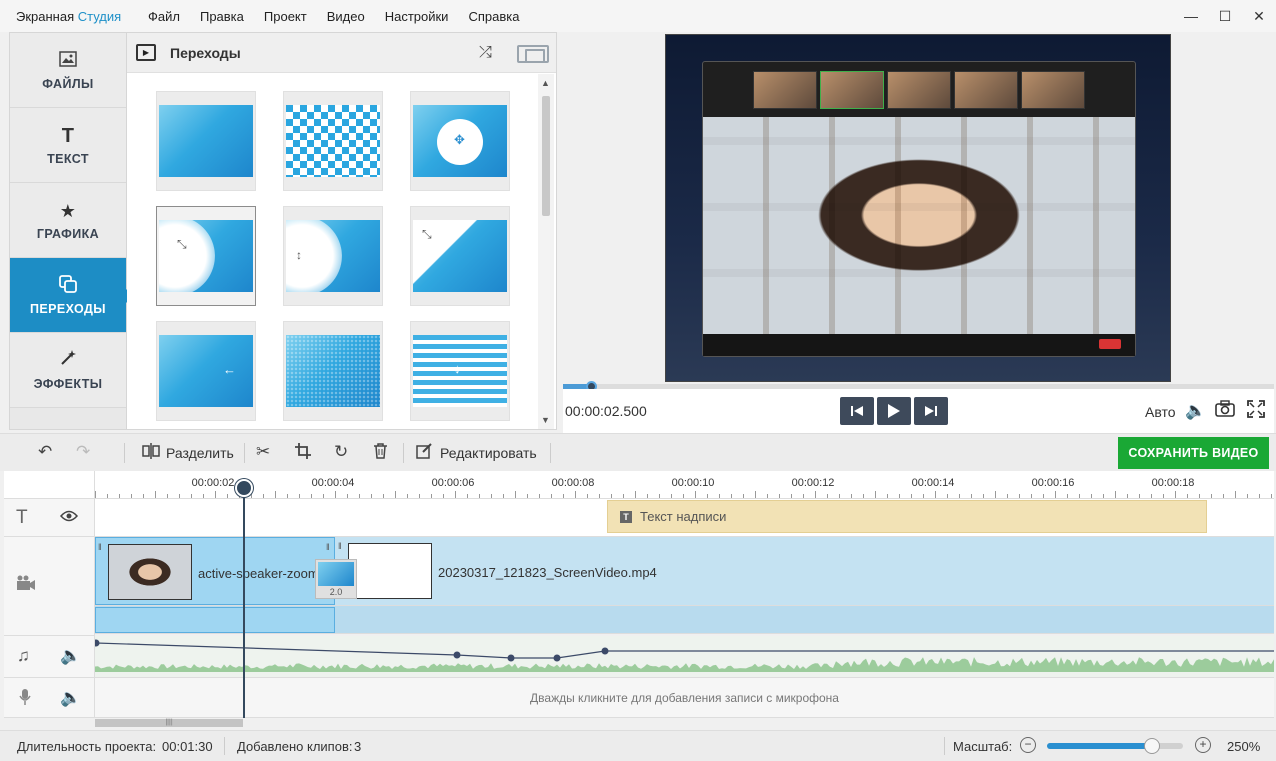 This screenshot has width=1276, height=761. Describe the element at coordinates (545, 83) in the screenshot. I see `chevron-up-icon: ▲` at that location.